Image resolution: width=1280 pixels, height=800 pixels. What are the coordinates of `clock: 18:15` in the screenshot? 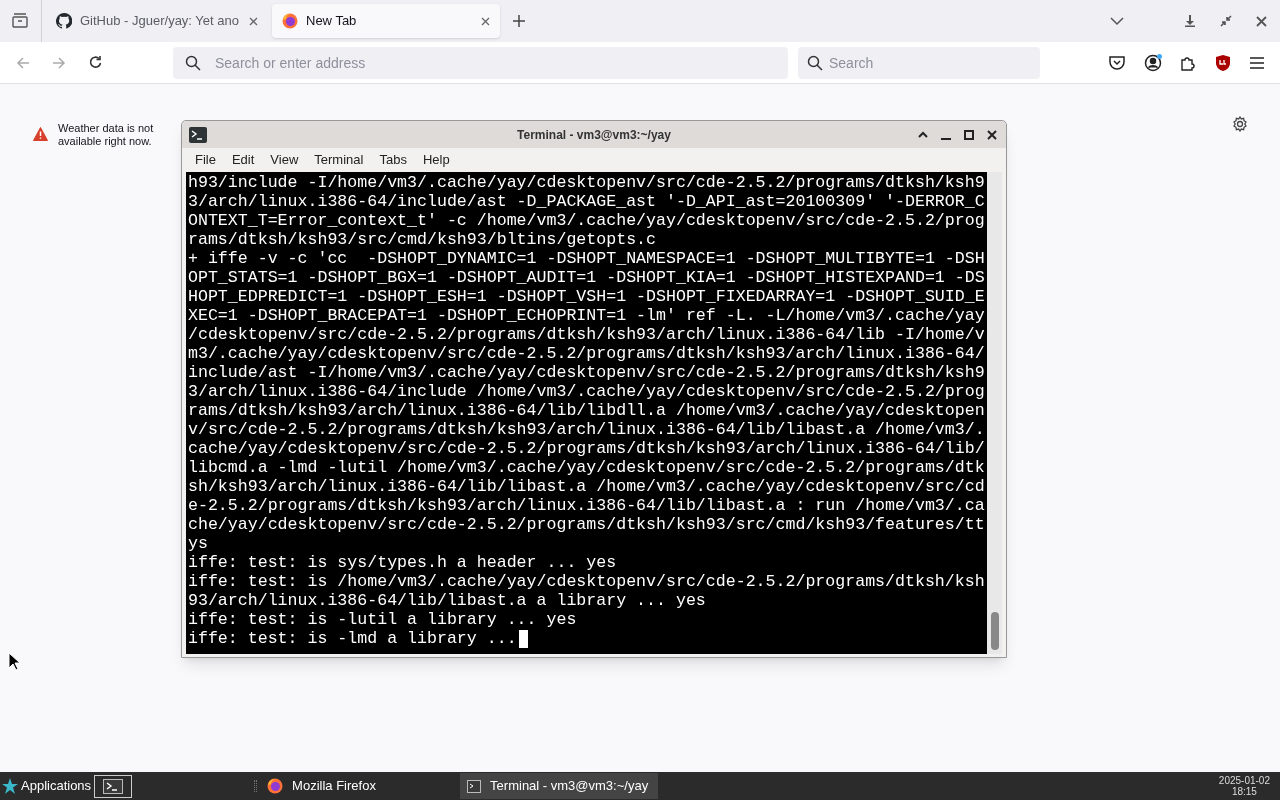 It's located at (1244, 791).